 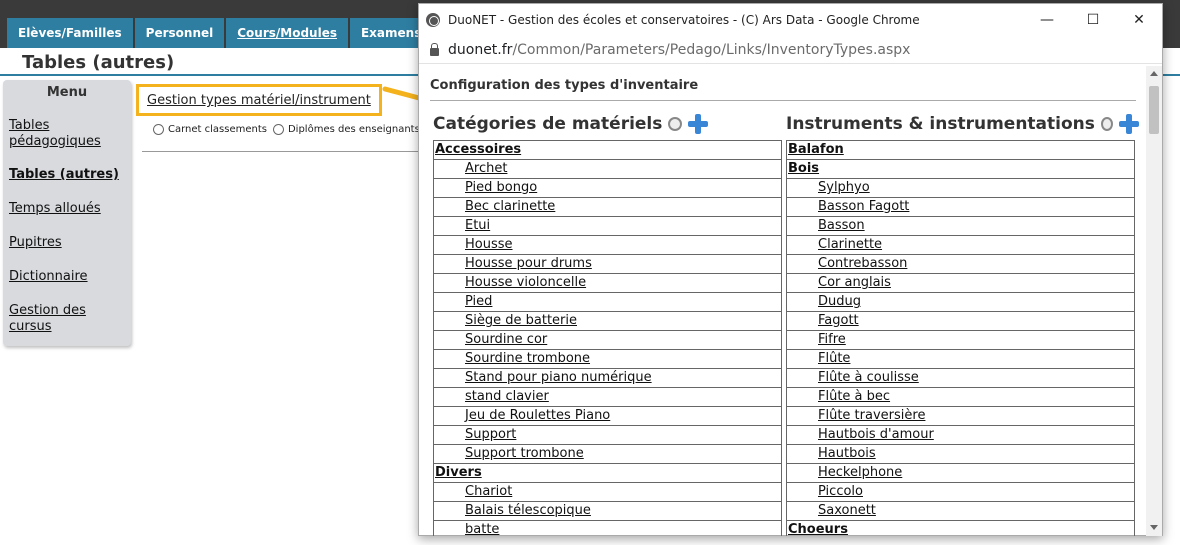 I want to click on list-item-label: Archet, so click(x=486, y=168).